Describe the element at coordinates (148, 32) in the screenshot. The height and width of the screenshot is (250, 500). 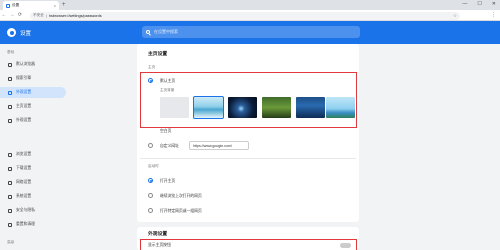
I see `search-icon` at that location.